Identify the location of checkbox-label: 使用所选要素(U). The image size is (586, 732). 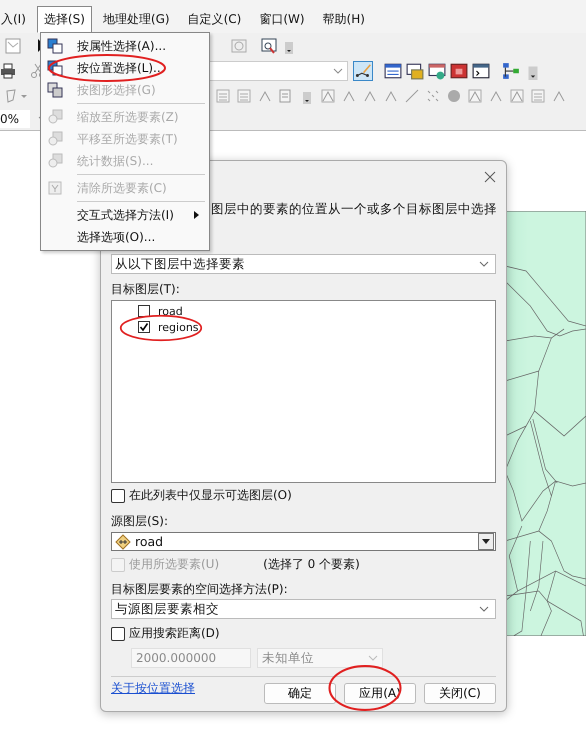
(174, 564).